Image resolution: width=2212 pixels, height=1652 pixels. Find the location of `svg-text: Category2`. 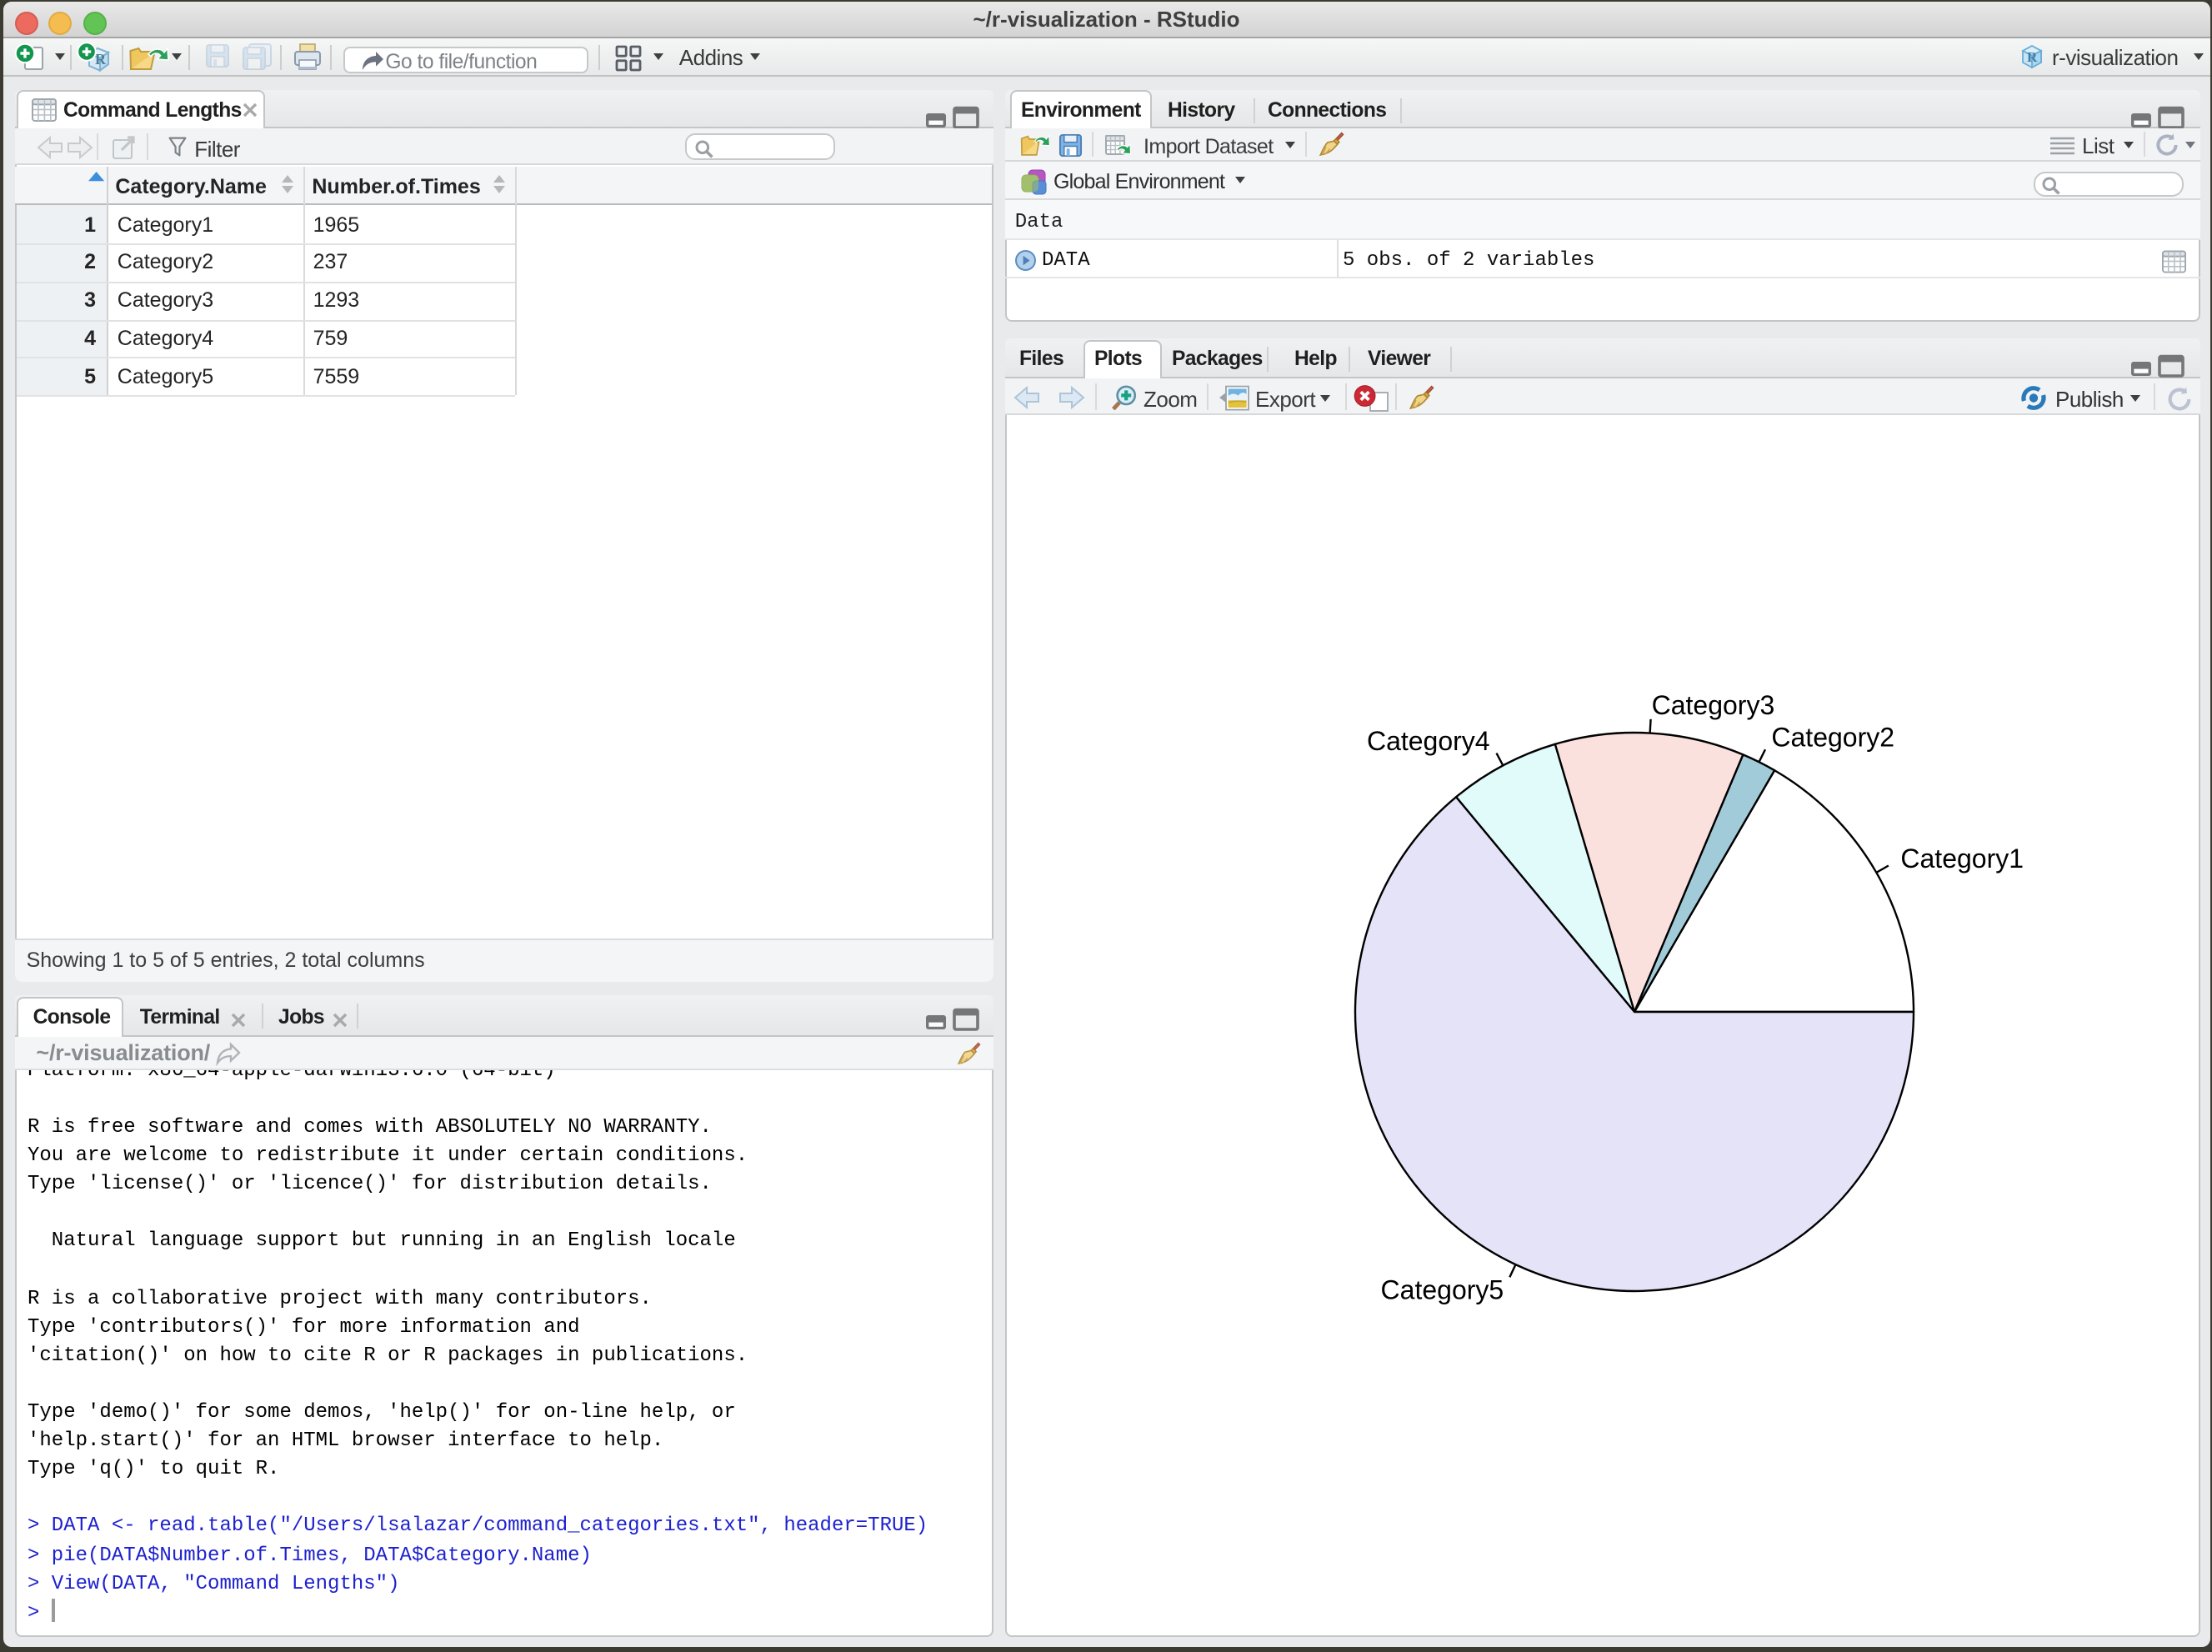

svg-text: Category2 is located at coordinates (1832, 736).